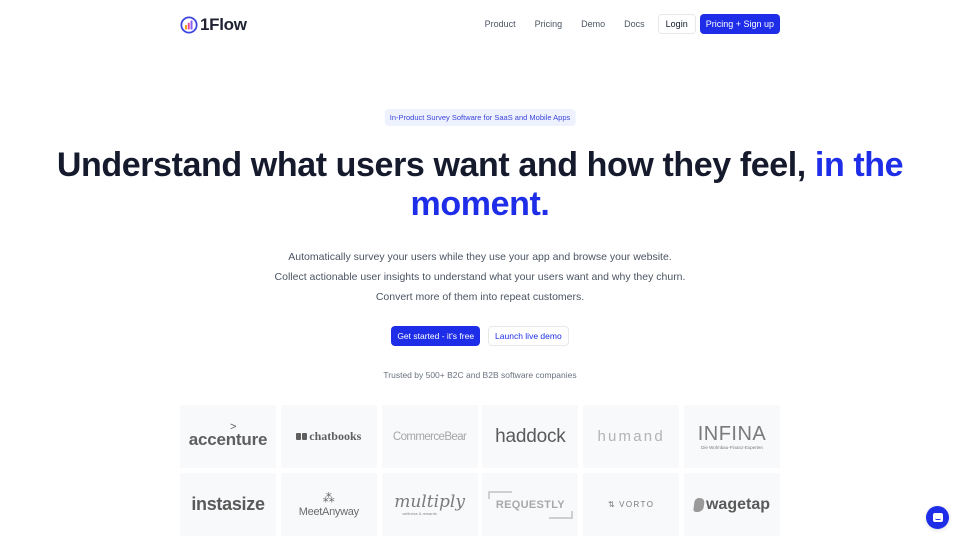 This screenshot has width=960, height=540. I want to click on chatbooks-logo: chatbooks, so click(328, 436).